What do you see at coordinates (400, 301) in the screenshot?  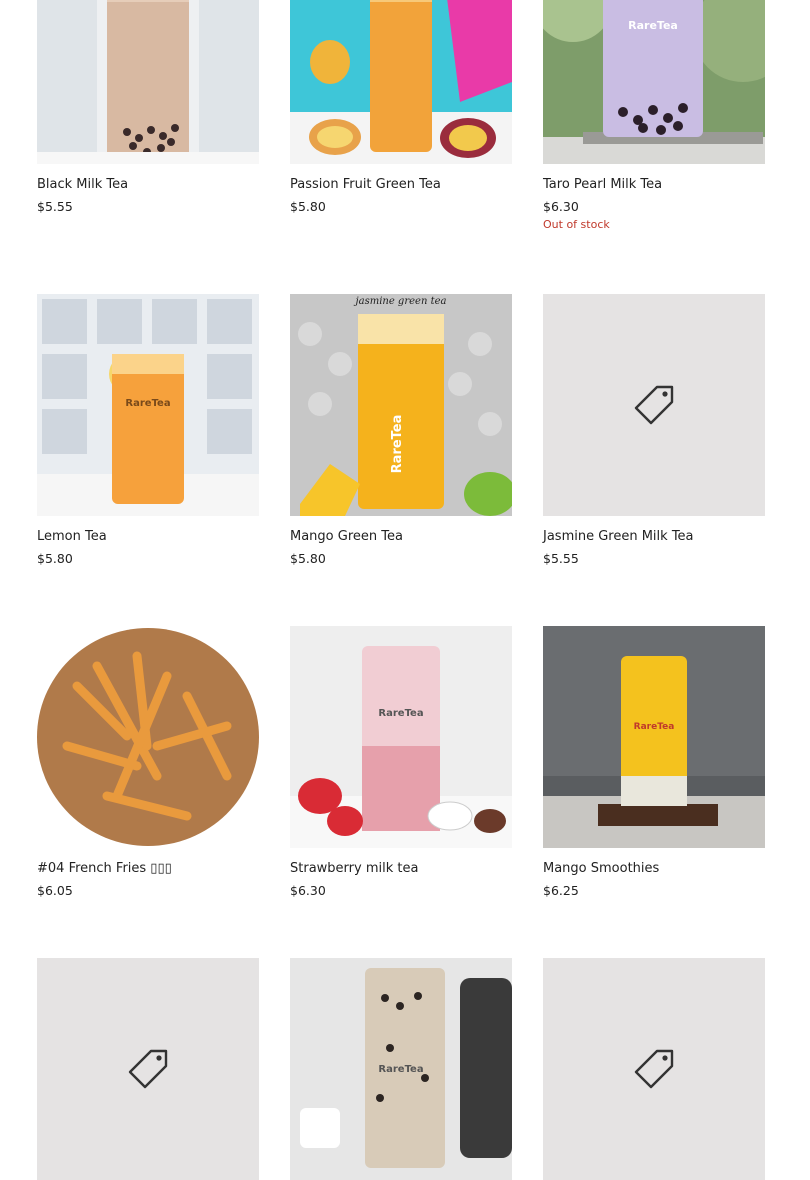 I see `product-image-caption: jasmine green tea` at bounding box center [400, 301].